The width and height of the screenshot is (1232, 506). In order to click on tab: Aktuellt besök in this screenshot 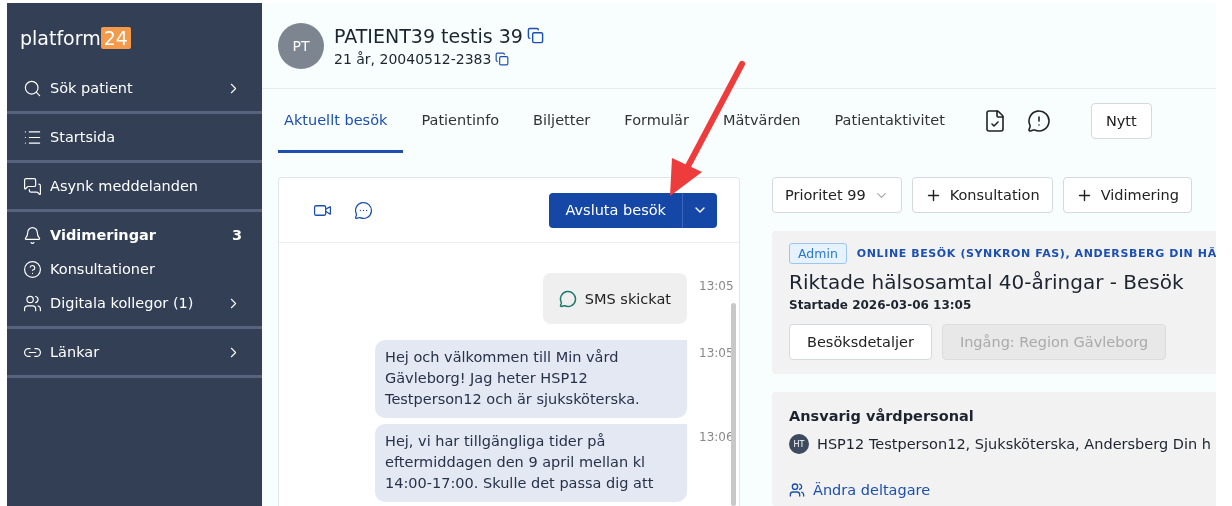, I will do `click(341, 121)`.